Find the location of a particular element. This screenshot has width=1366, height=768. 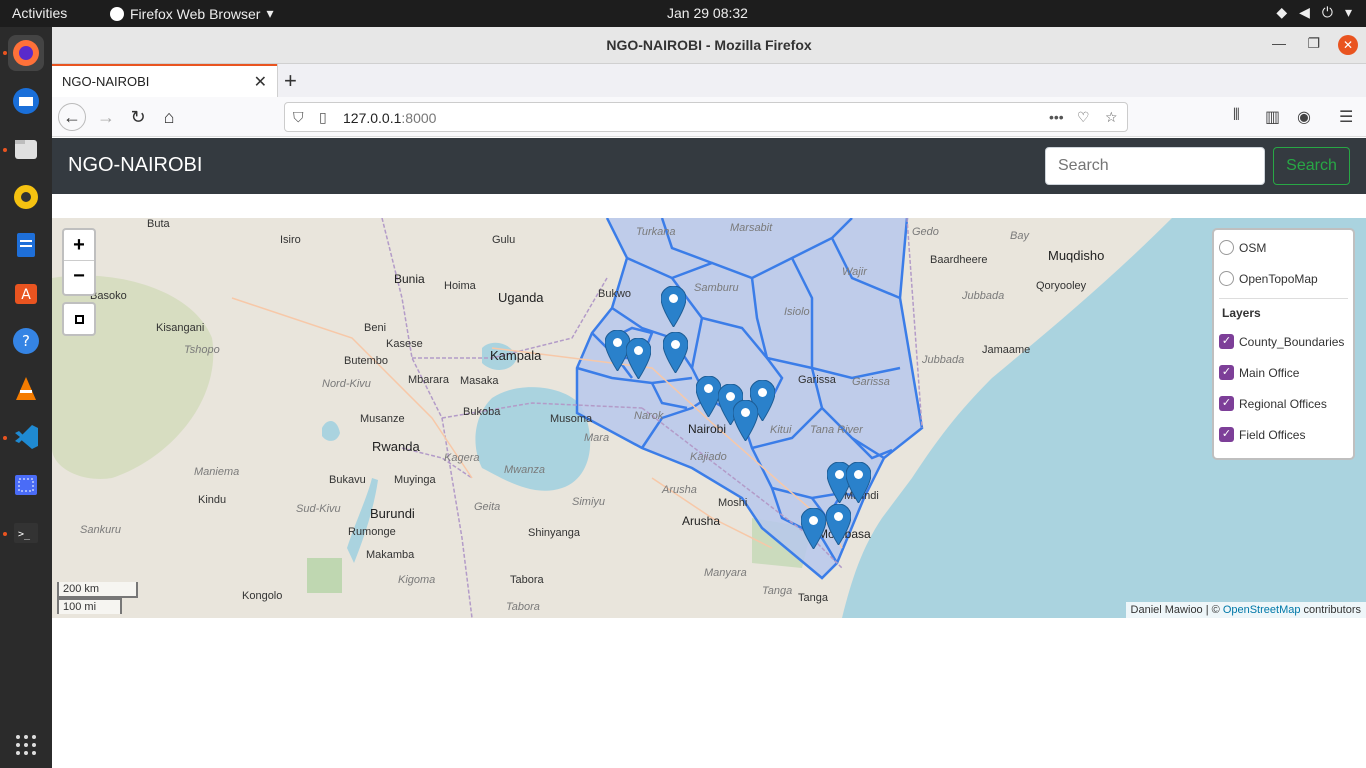

more-actions-icon: ••• is located at coordinates (1056, 117).